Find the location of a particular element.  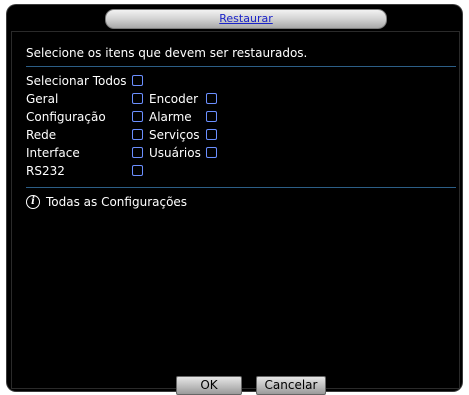

info-text: Todas as Configurações is located at coordinates (117, 202).